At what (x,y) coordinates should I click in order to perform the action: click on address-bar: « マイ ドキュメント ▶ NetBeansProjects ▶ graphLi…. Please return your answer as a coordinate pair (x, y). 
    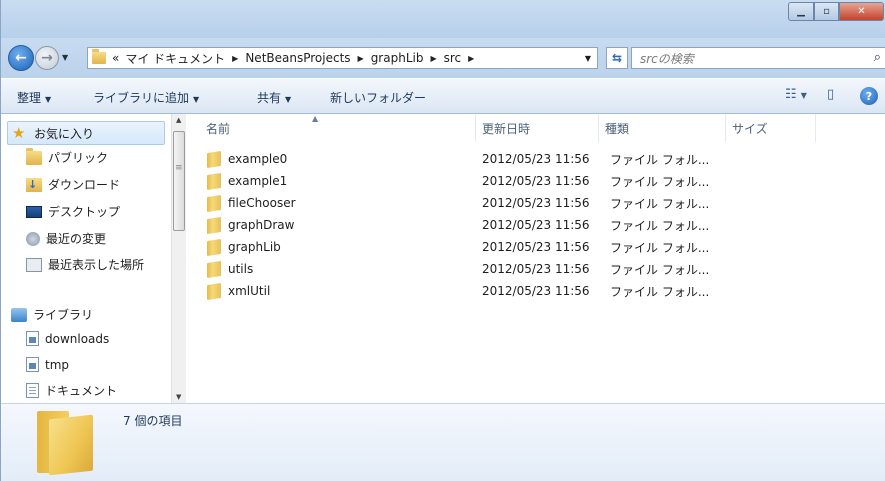
    Looking at the image, I should click on (342, 58).